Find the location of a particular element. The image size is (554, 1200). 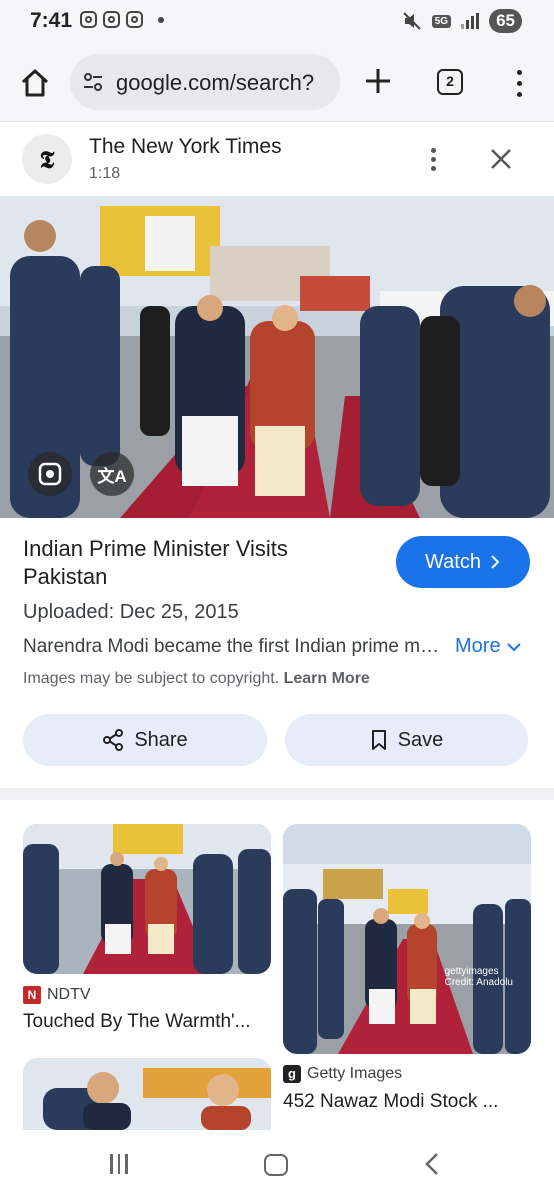

nav-home-icon is located at coordinates (276, 1165).